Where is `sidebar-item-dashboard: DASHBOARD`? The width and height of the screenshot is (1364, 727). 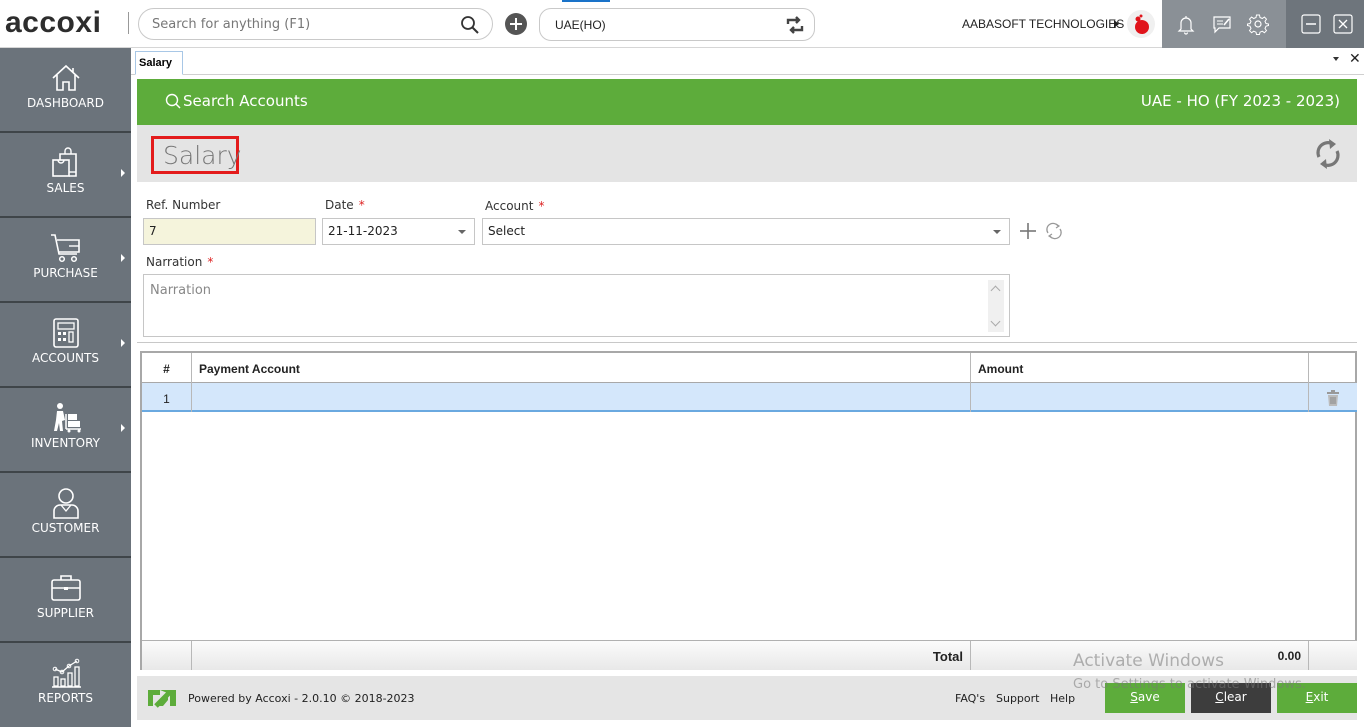 sidebar-item-dashboard: DASHBOARD is located at coordinates (65, 90).